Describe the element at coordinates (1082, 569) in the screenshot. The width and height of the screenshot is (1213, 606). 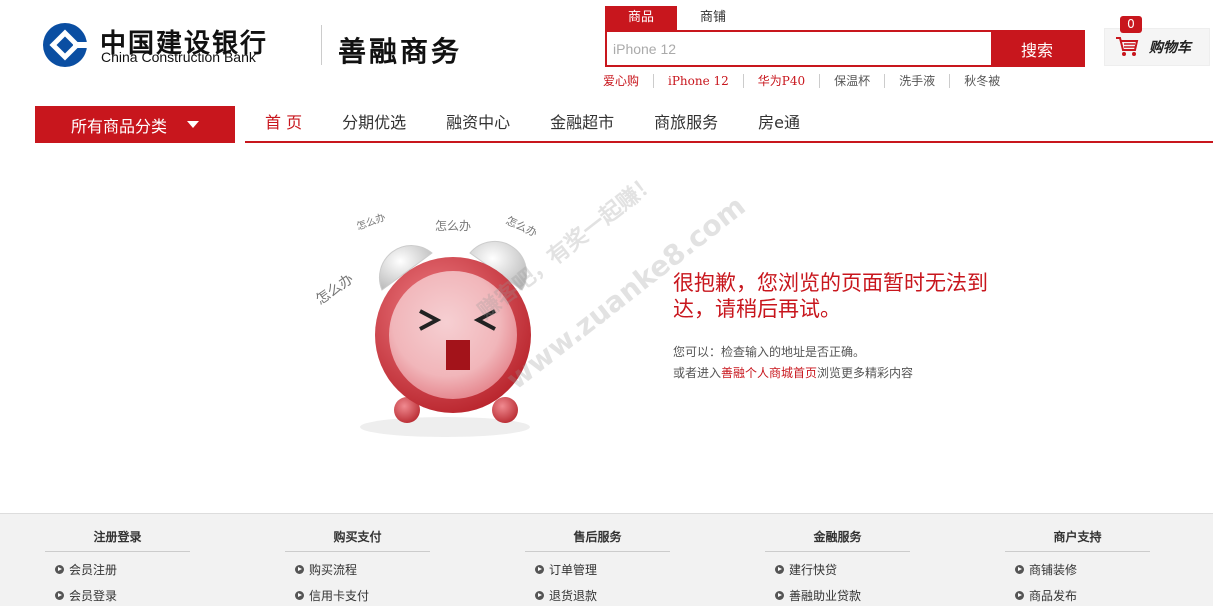
I see `footer-link: 商铺装修` at that location.